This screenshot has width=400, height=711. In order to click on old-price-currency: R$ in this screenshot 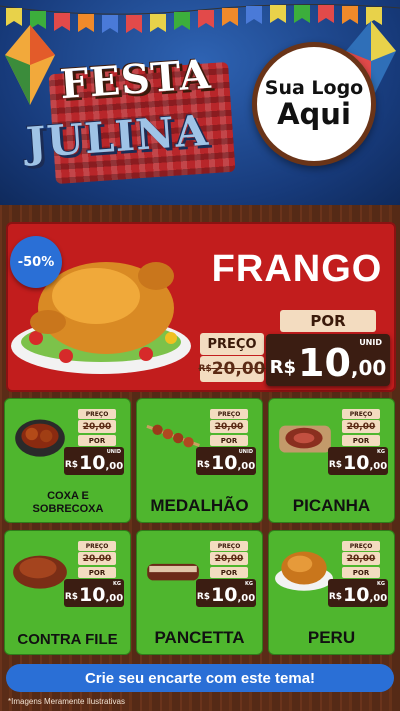, I will do `click(205, 369)`.